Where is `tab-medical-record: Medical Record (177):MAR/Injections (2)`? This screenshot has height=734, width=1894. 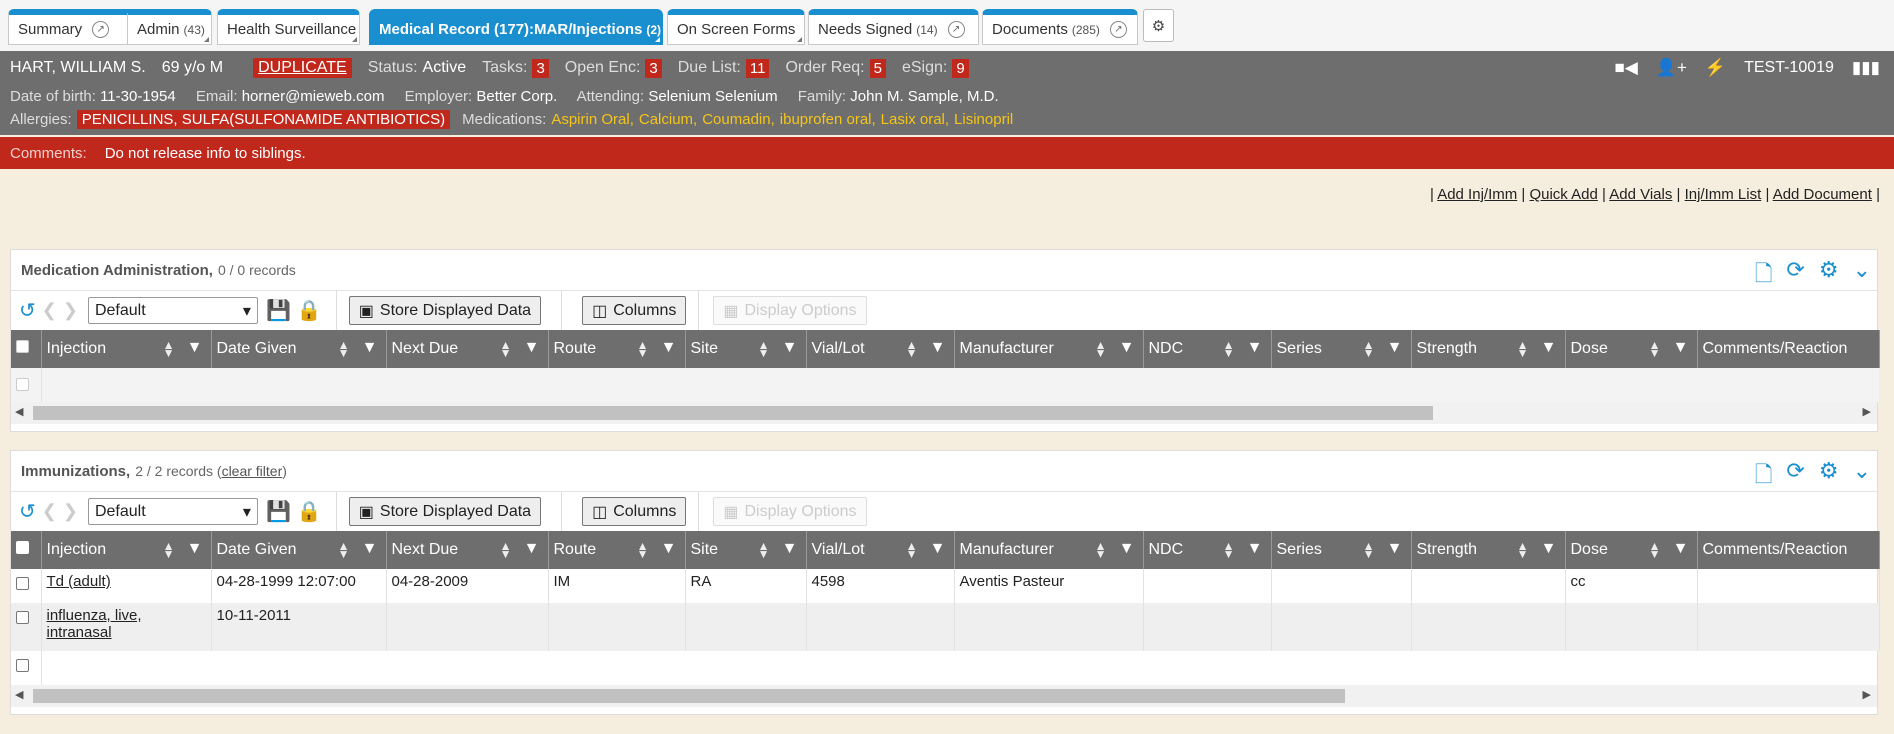 tab-medical-record: Medical Record (177):MAR/Injections (2) is located at coordinates (516, 27).